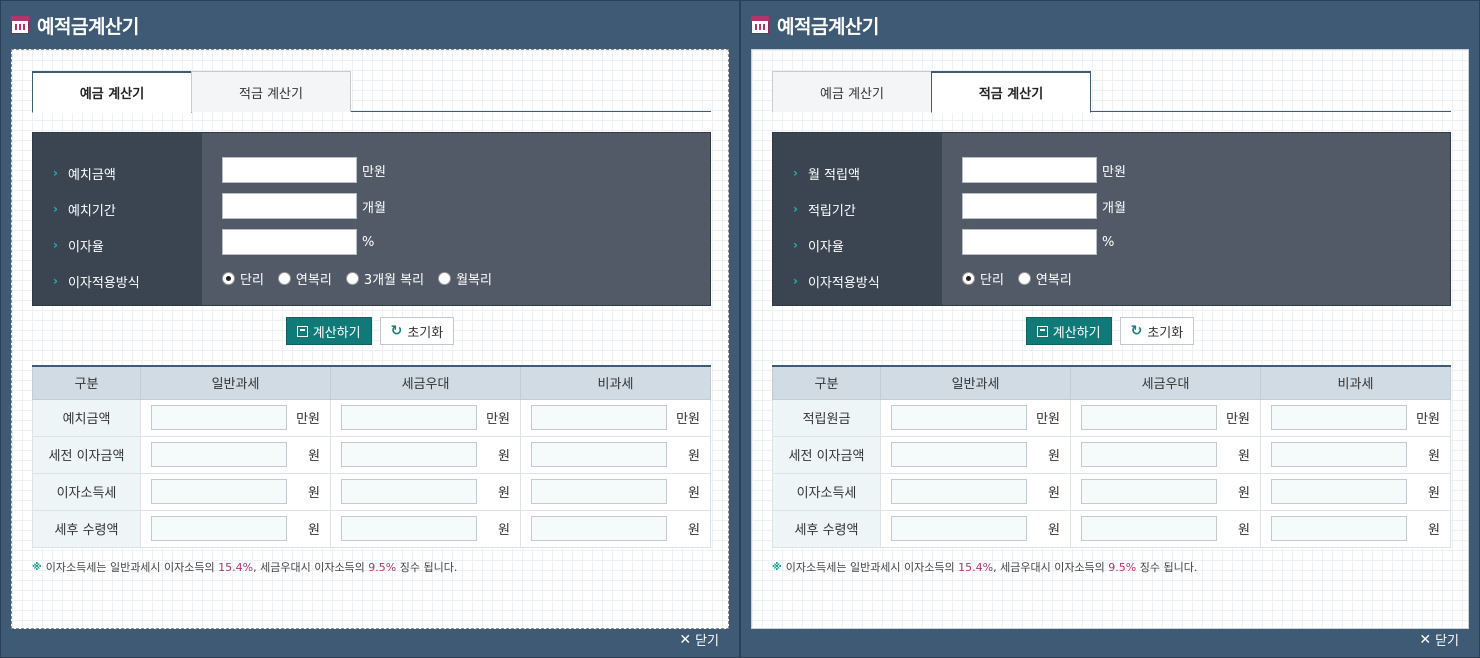 This screenshot has height=658, width=1480. Describe the element at coordinates (466, 170) in the screenshot. I see `field-row: 만원` at that location.